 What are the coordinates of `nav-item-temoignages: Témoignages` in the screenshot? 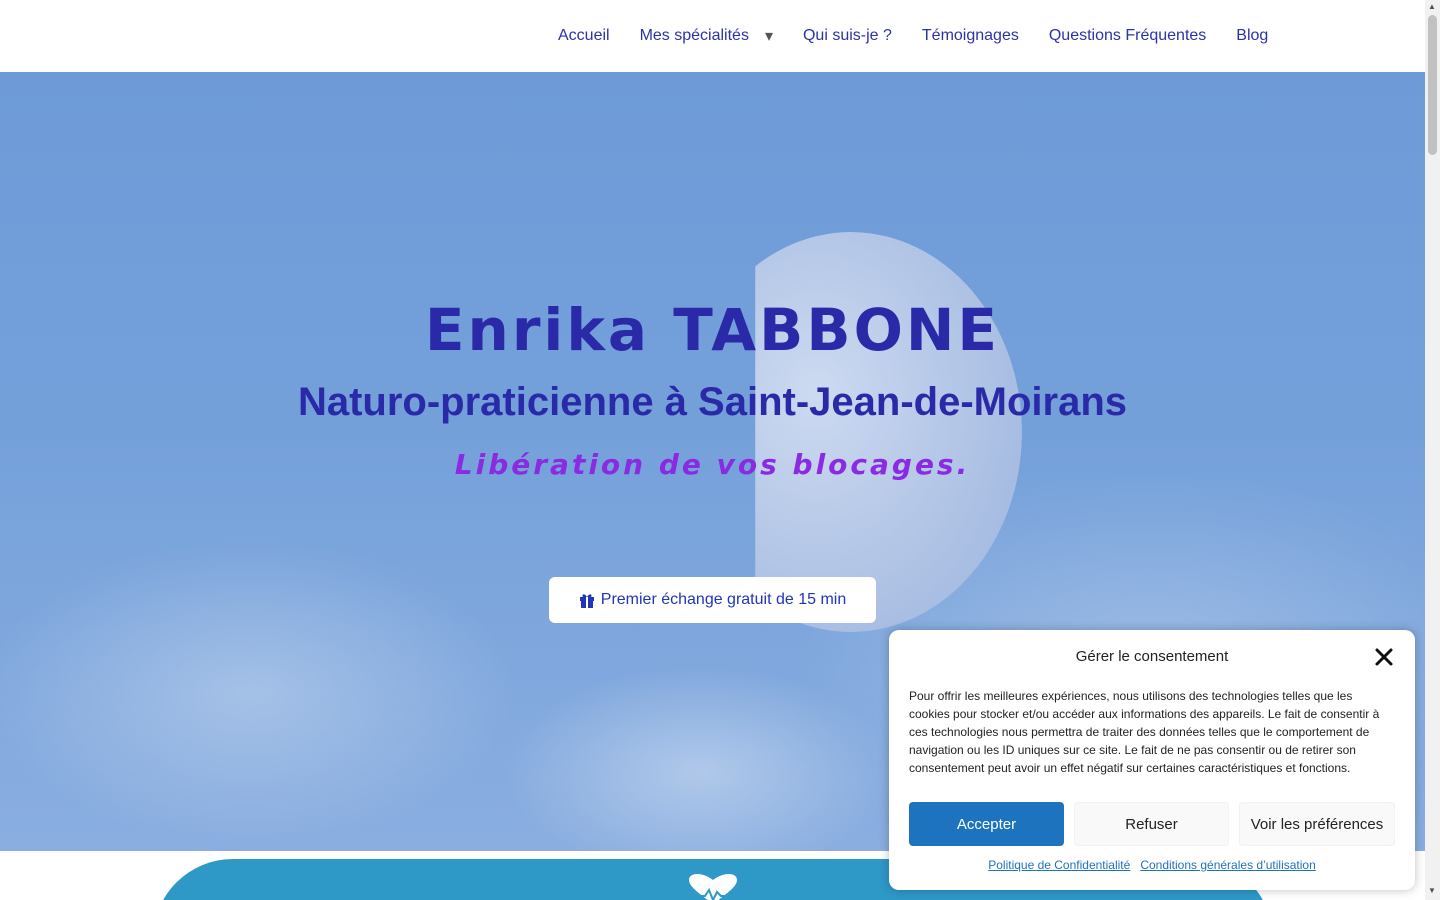 It's located at (970, 36).